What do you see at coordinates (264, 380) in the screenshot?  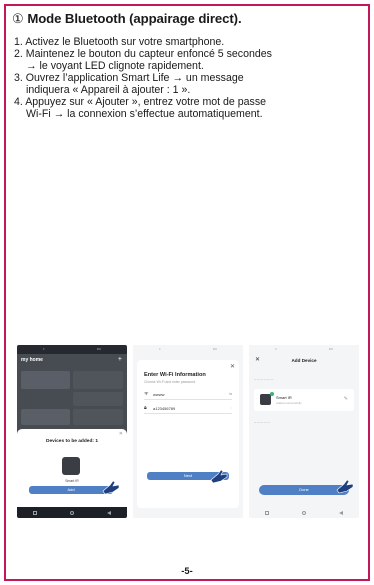 I see `added-label: ─ ─ ─ ─ ─ ─` at bounding box center [264, 380].